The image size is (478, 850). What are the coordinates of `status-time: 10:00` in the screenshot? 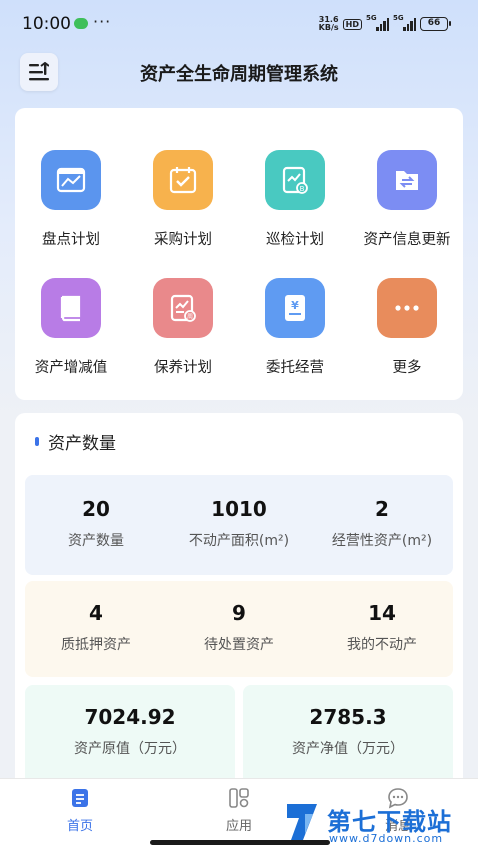 It's located at (46, 24).